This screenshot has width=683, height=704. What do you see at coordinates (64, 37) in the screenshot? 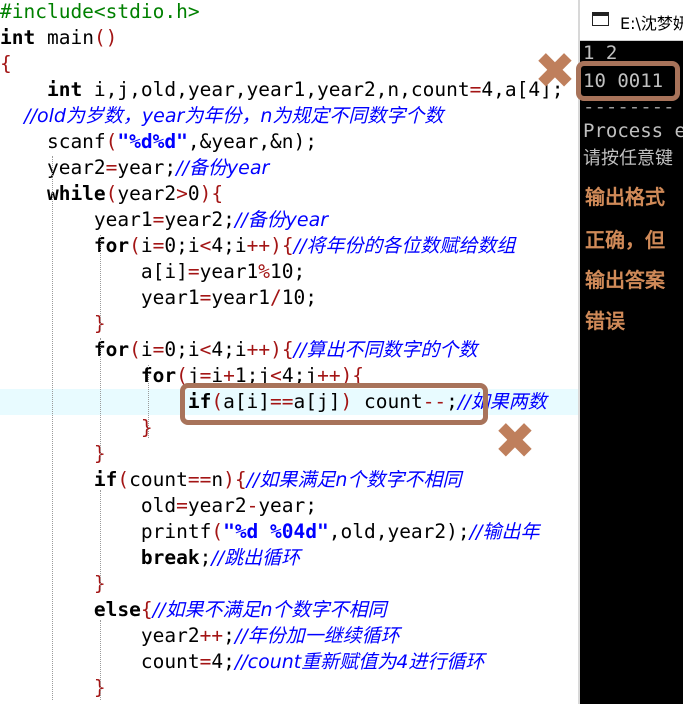
I see `code-token: main` at bounding box center [64, 37].